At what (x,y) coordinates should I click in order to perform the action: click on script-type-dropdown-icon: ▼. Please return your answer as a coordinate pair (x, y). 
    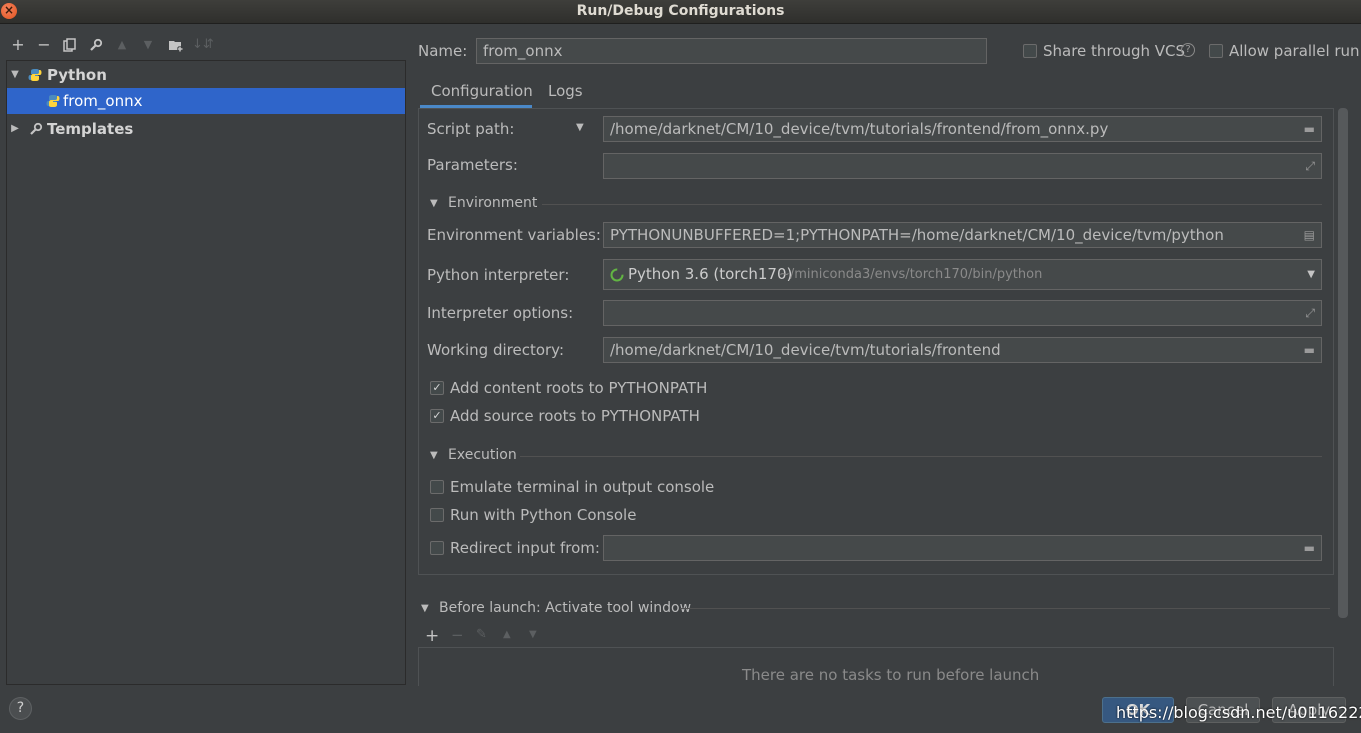
    Looking at the image, I should click on (580, 127).